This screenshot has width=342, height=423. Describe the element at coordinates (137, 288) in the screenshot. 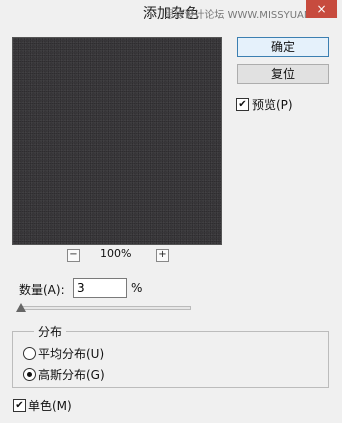

I see `amount-unit: %` at that location.